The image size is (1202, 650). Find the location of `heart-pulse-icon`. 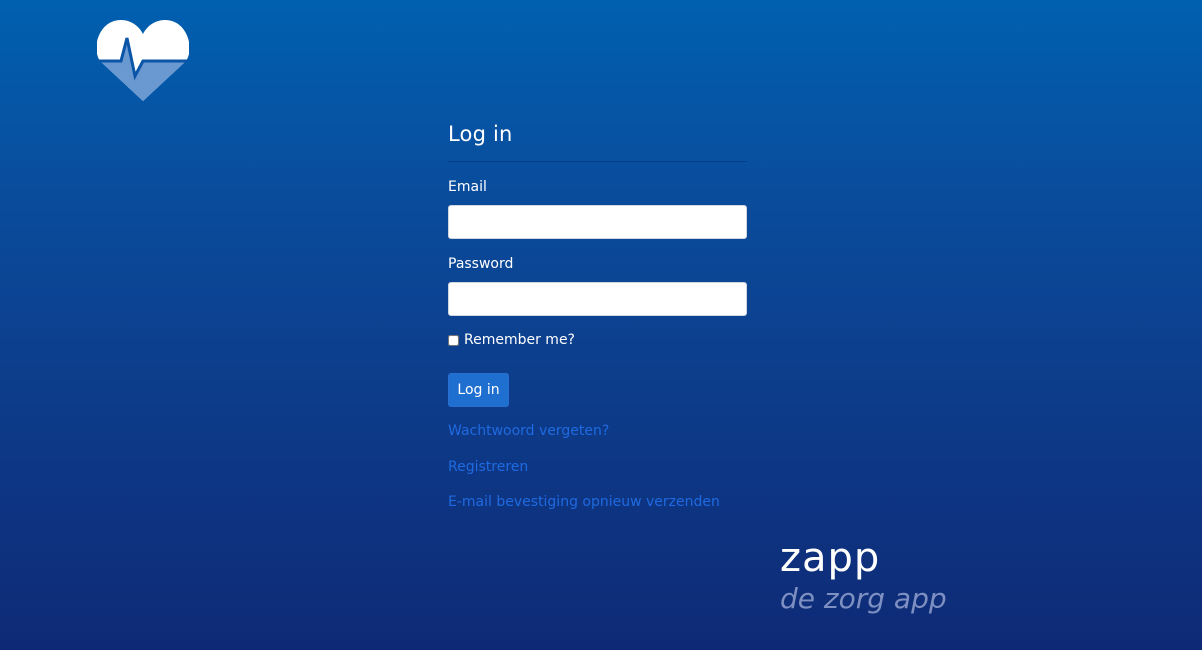

heart-pulse-icon is located at coordinates (143, 60).